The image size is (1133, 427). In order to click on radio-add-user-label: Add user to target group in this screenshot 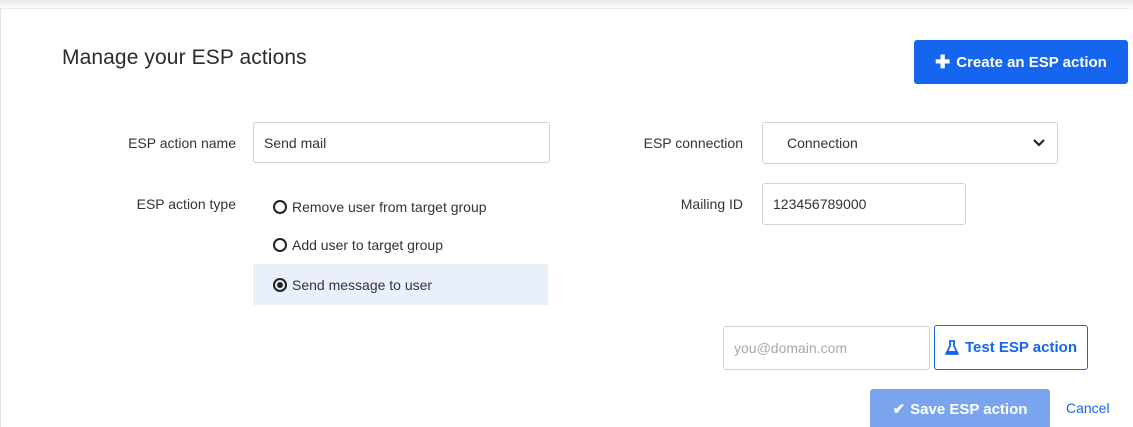, I will do `click(367, 244)`.